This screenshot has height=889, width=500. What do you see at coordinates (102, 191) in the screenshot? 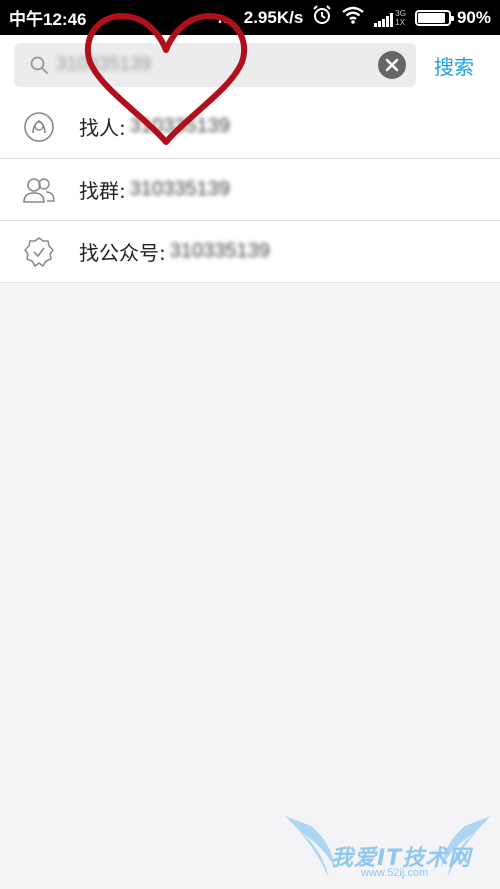
I see `result-label: 找群:` at bounding box center [102, 191].